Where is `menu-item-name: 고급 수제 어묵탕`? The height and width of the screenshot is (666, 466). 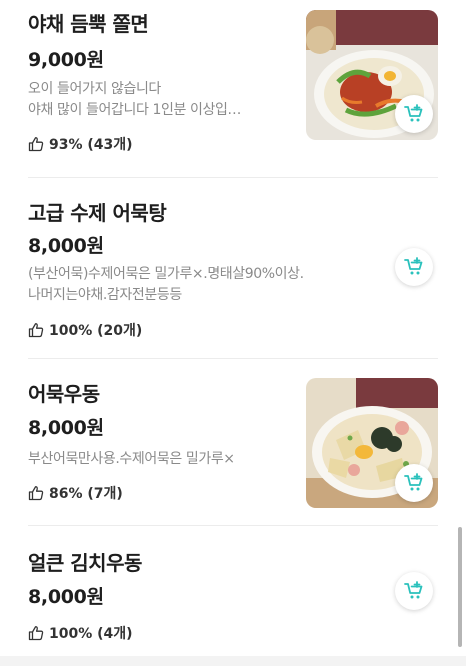
menu-item-name: 고급 수제 어묵탕 is located at coordinates (97, 213).